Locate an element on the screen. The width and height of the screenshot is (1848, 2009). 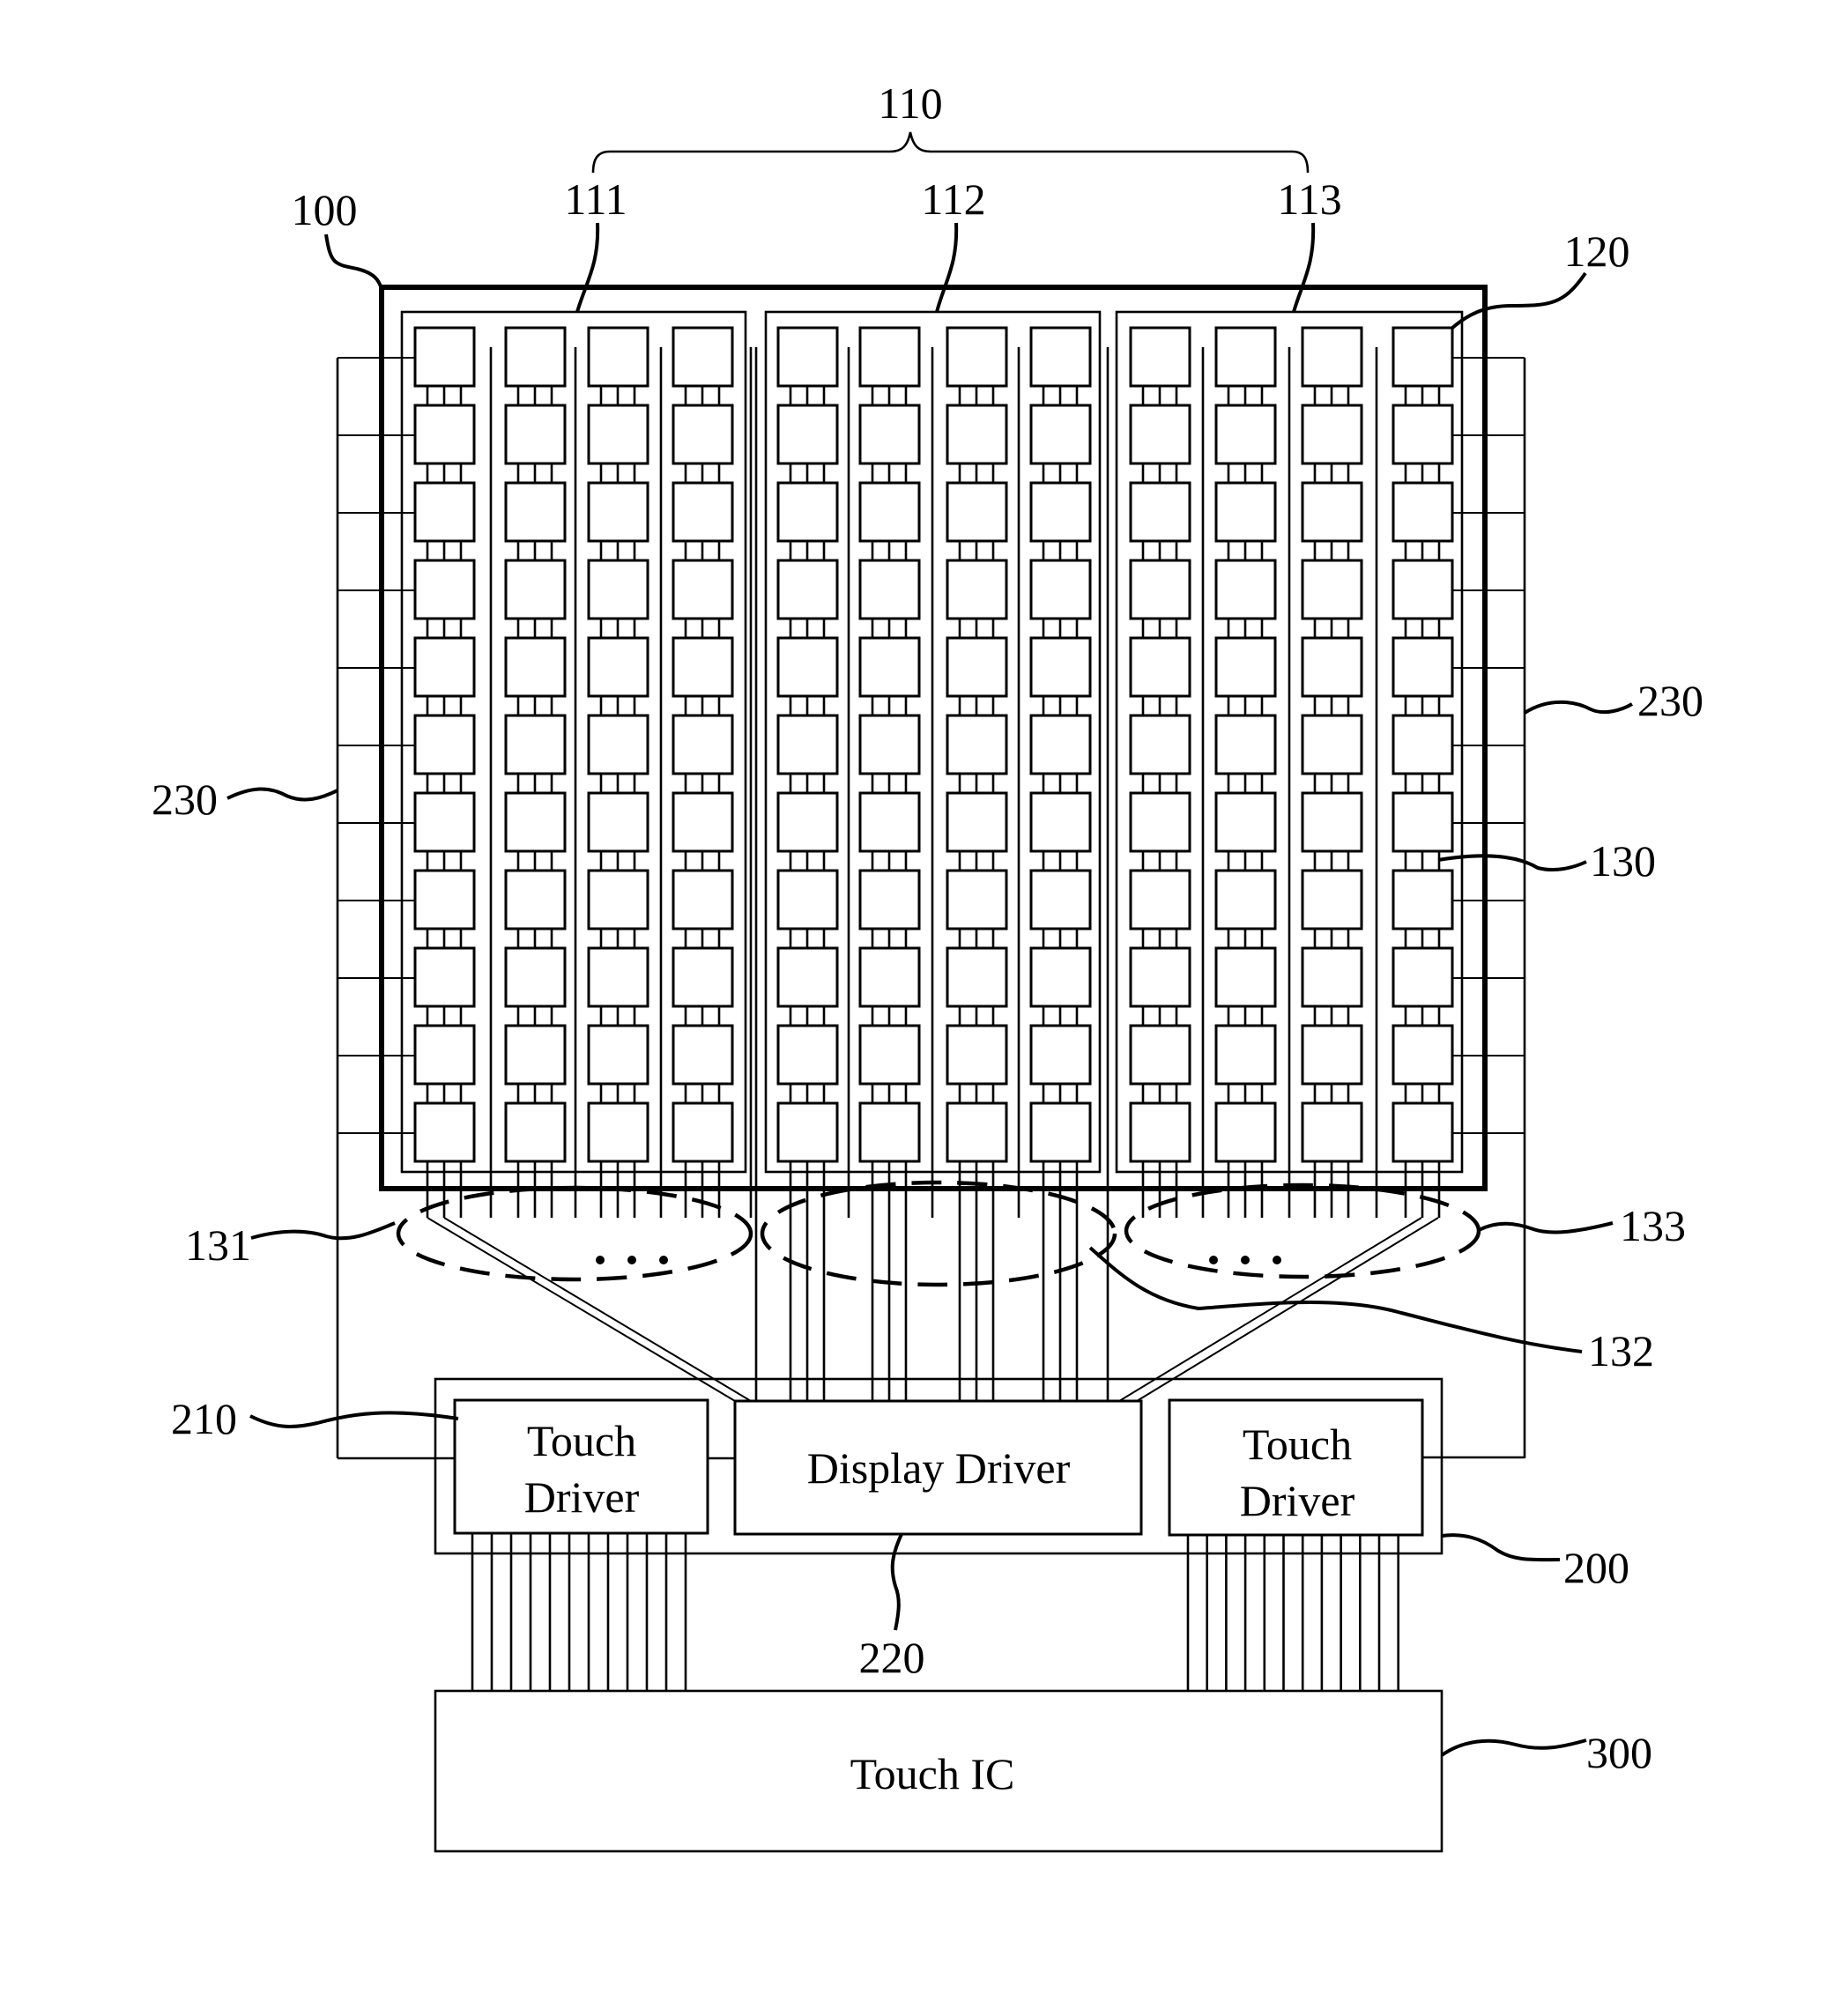
touch-driver-right-label-1: Touch is located at coordinates (1298, 1444).